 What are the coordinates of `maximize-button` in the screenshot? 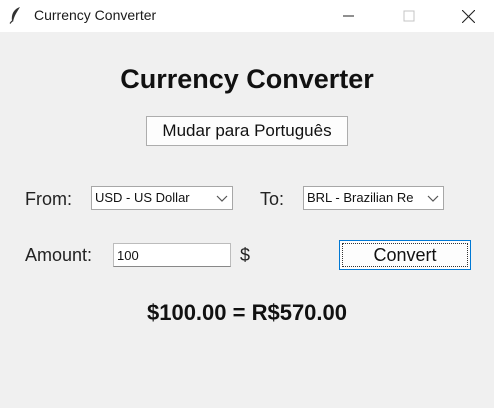 It's located at (409, 16).